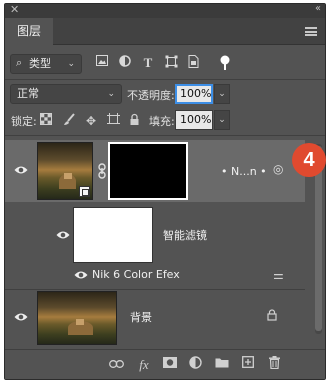 Image resolution: width=332 pixels, height=384 pixels. What do you see at coordinates (134, 121) in the screenshot?
I see `lock-all-icon` at bounding box center [134, 121].